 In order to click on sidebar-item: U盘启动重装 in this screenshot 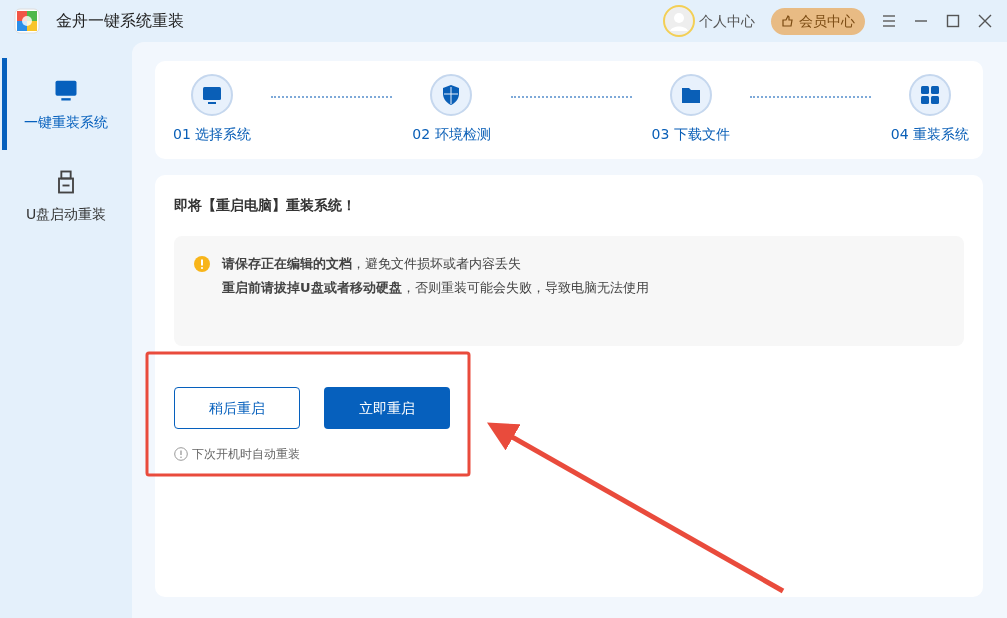, I will do `click(66, 196)`.